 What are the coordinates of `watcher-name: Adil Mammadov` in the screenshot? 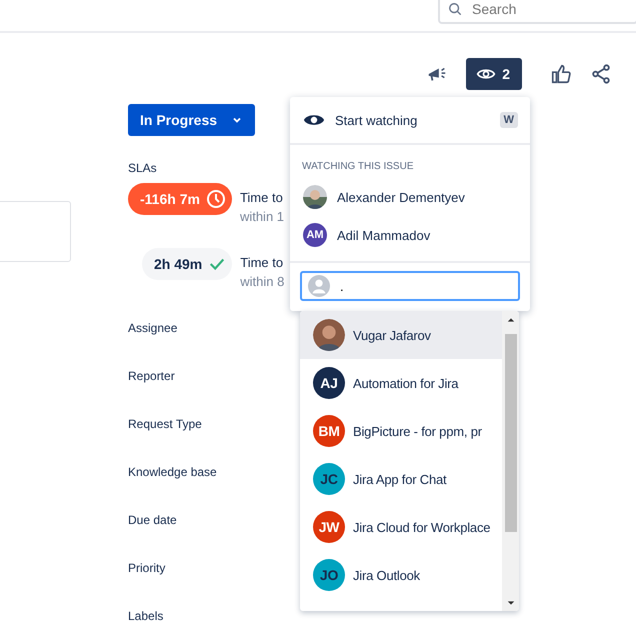 It's located at (383, 235).